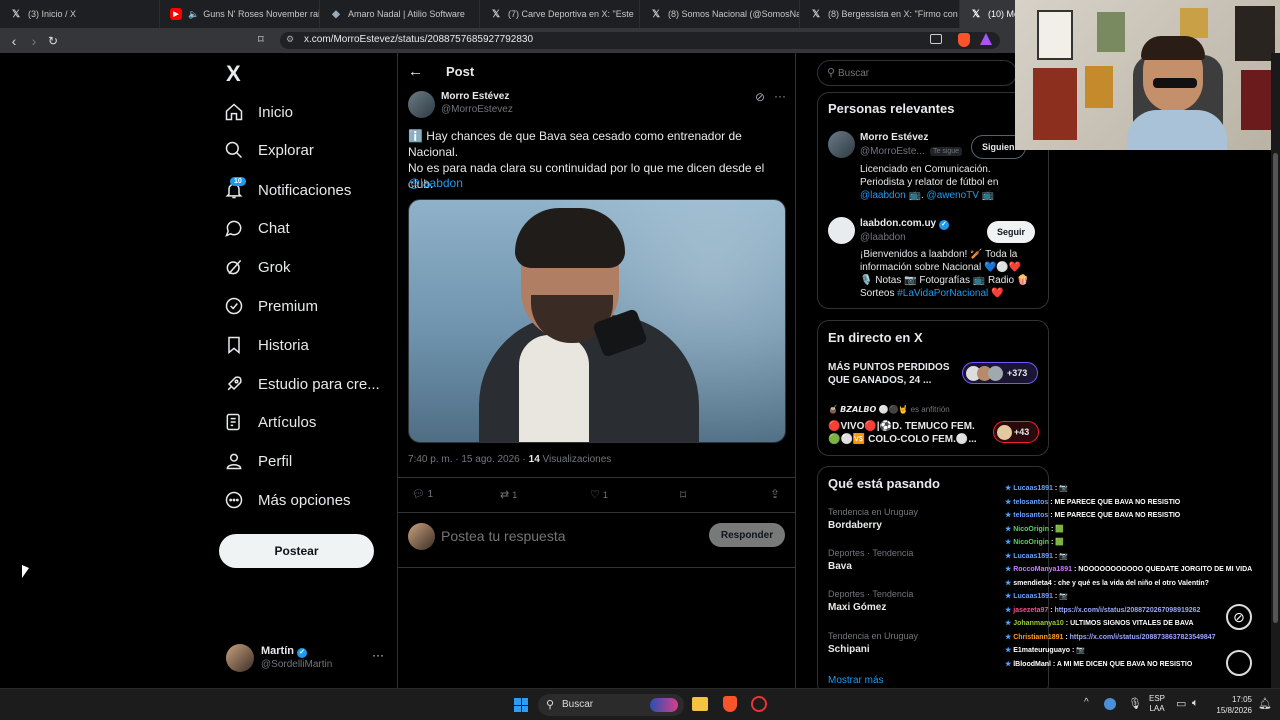 This screenshot has height=720, width=1280. I want to click on trend-item: Tendencia en Uruguay Schipani, so click(873, 643).